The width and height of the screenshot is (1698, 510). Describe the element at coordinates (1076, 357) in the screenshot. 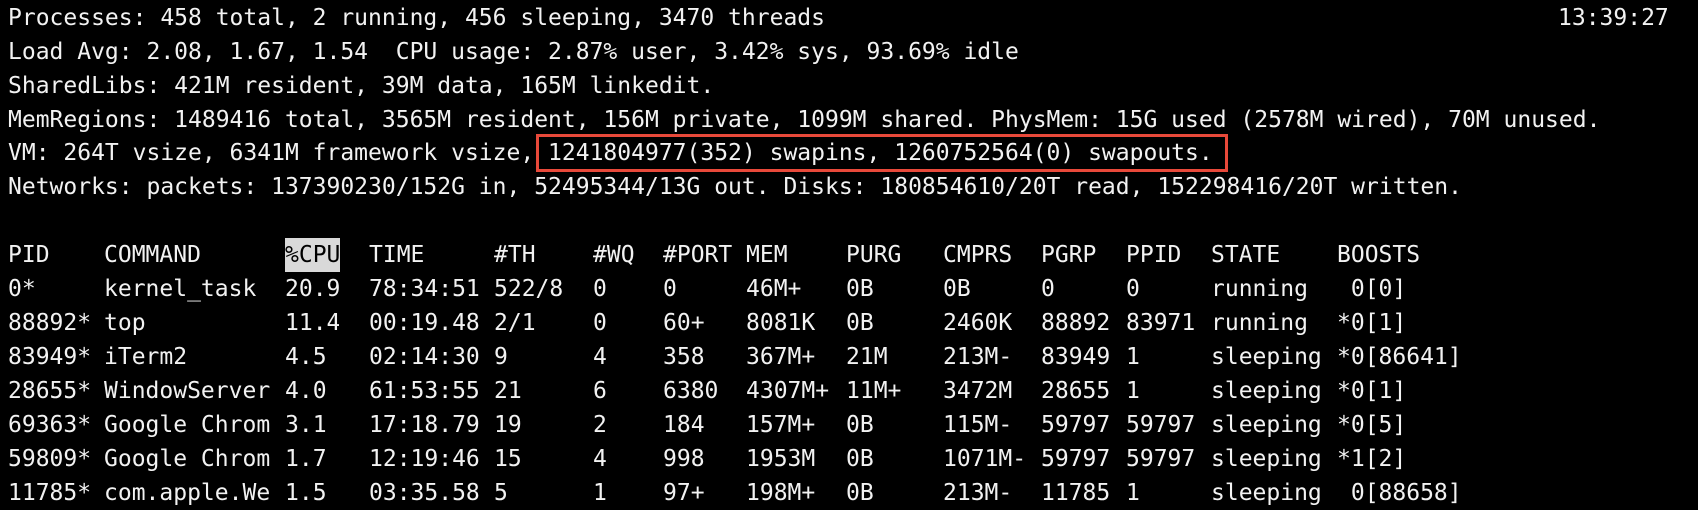

I see `cell-pgrp: 83949` at that location.